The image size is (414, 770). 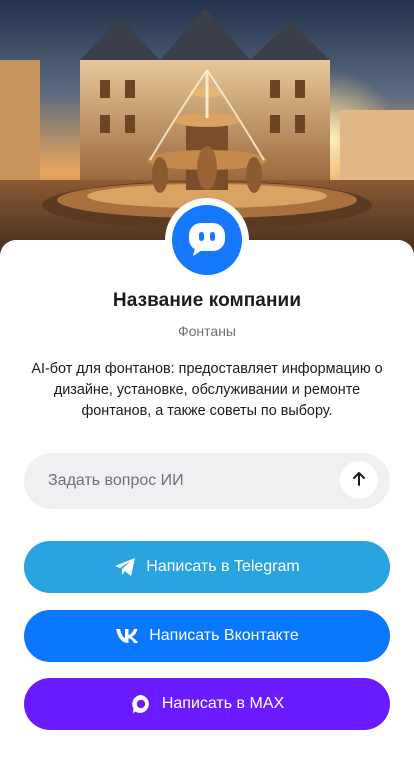 I want to click on avatar, so click(x=207, y=240).